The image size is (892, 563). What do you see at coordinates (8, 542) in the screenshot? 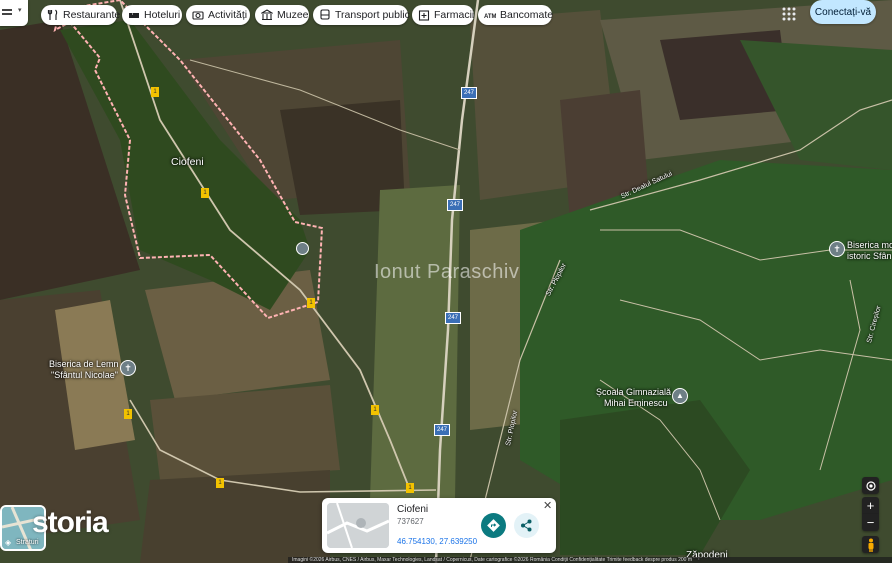
I see `layers-icon: ◈` at bounding box center [8, 542].